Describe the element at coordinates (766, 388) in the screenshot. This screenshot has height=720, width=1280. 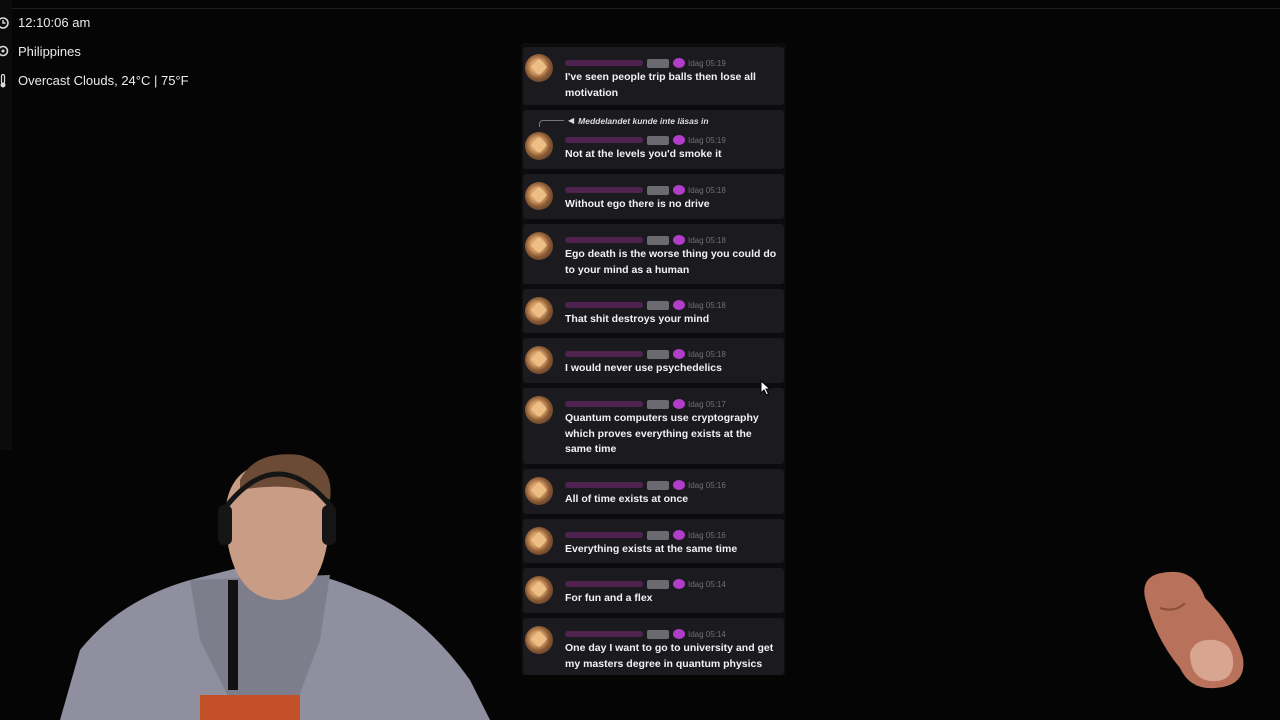
I see `mouse-cursor-icon` at that location.